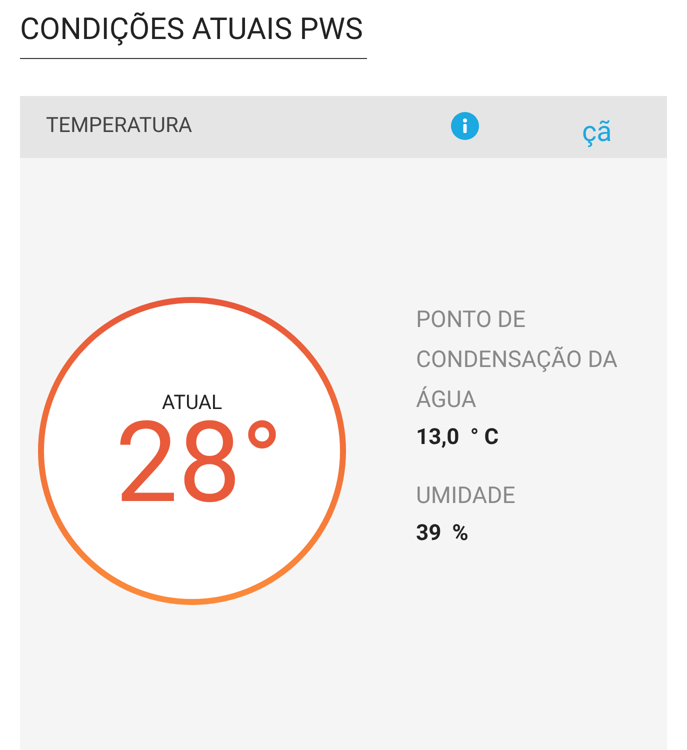  I want to click on card-title: TEMPERATURA, so click(120, 126).